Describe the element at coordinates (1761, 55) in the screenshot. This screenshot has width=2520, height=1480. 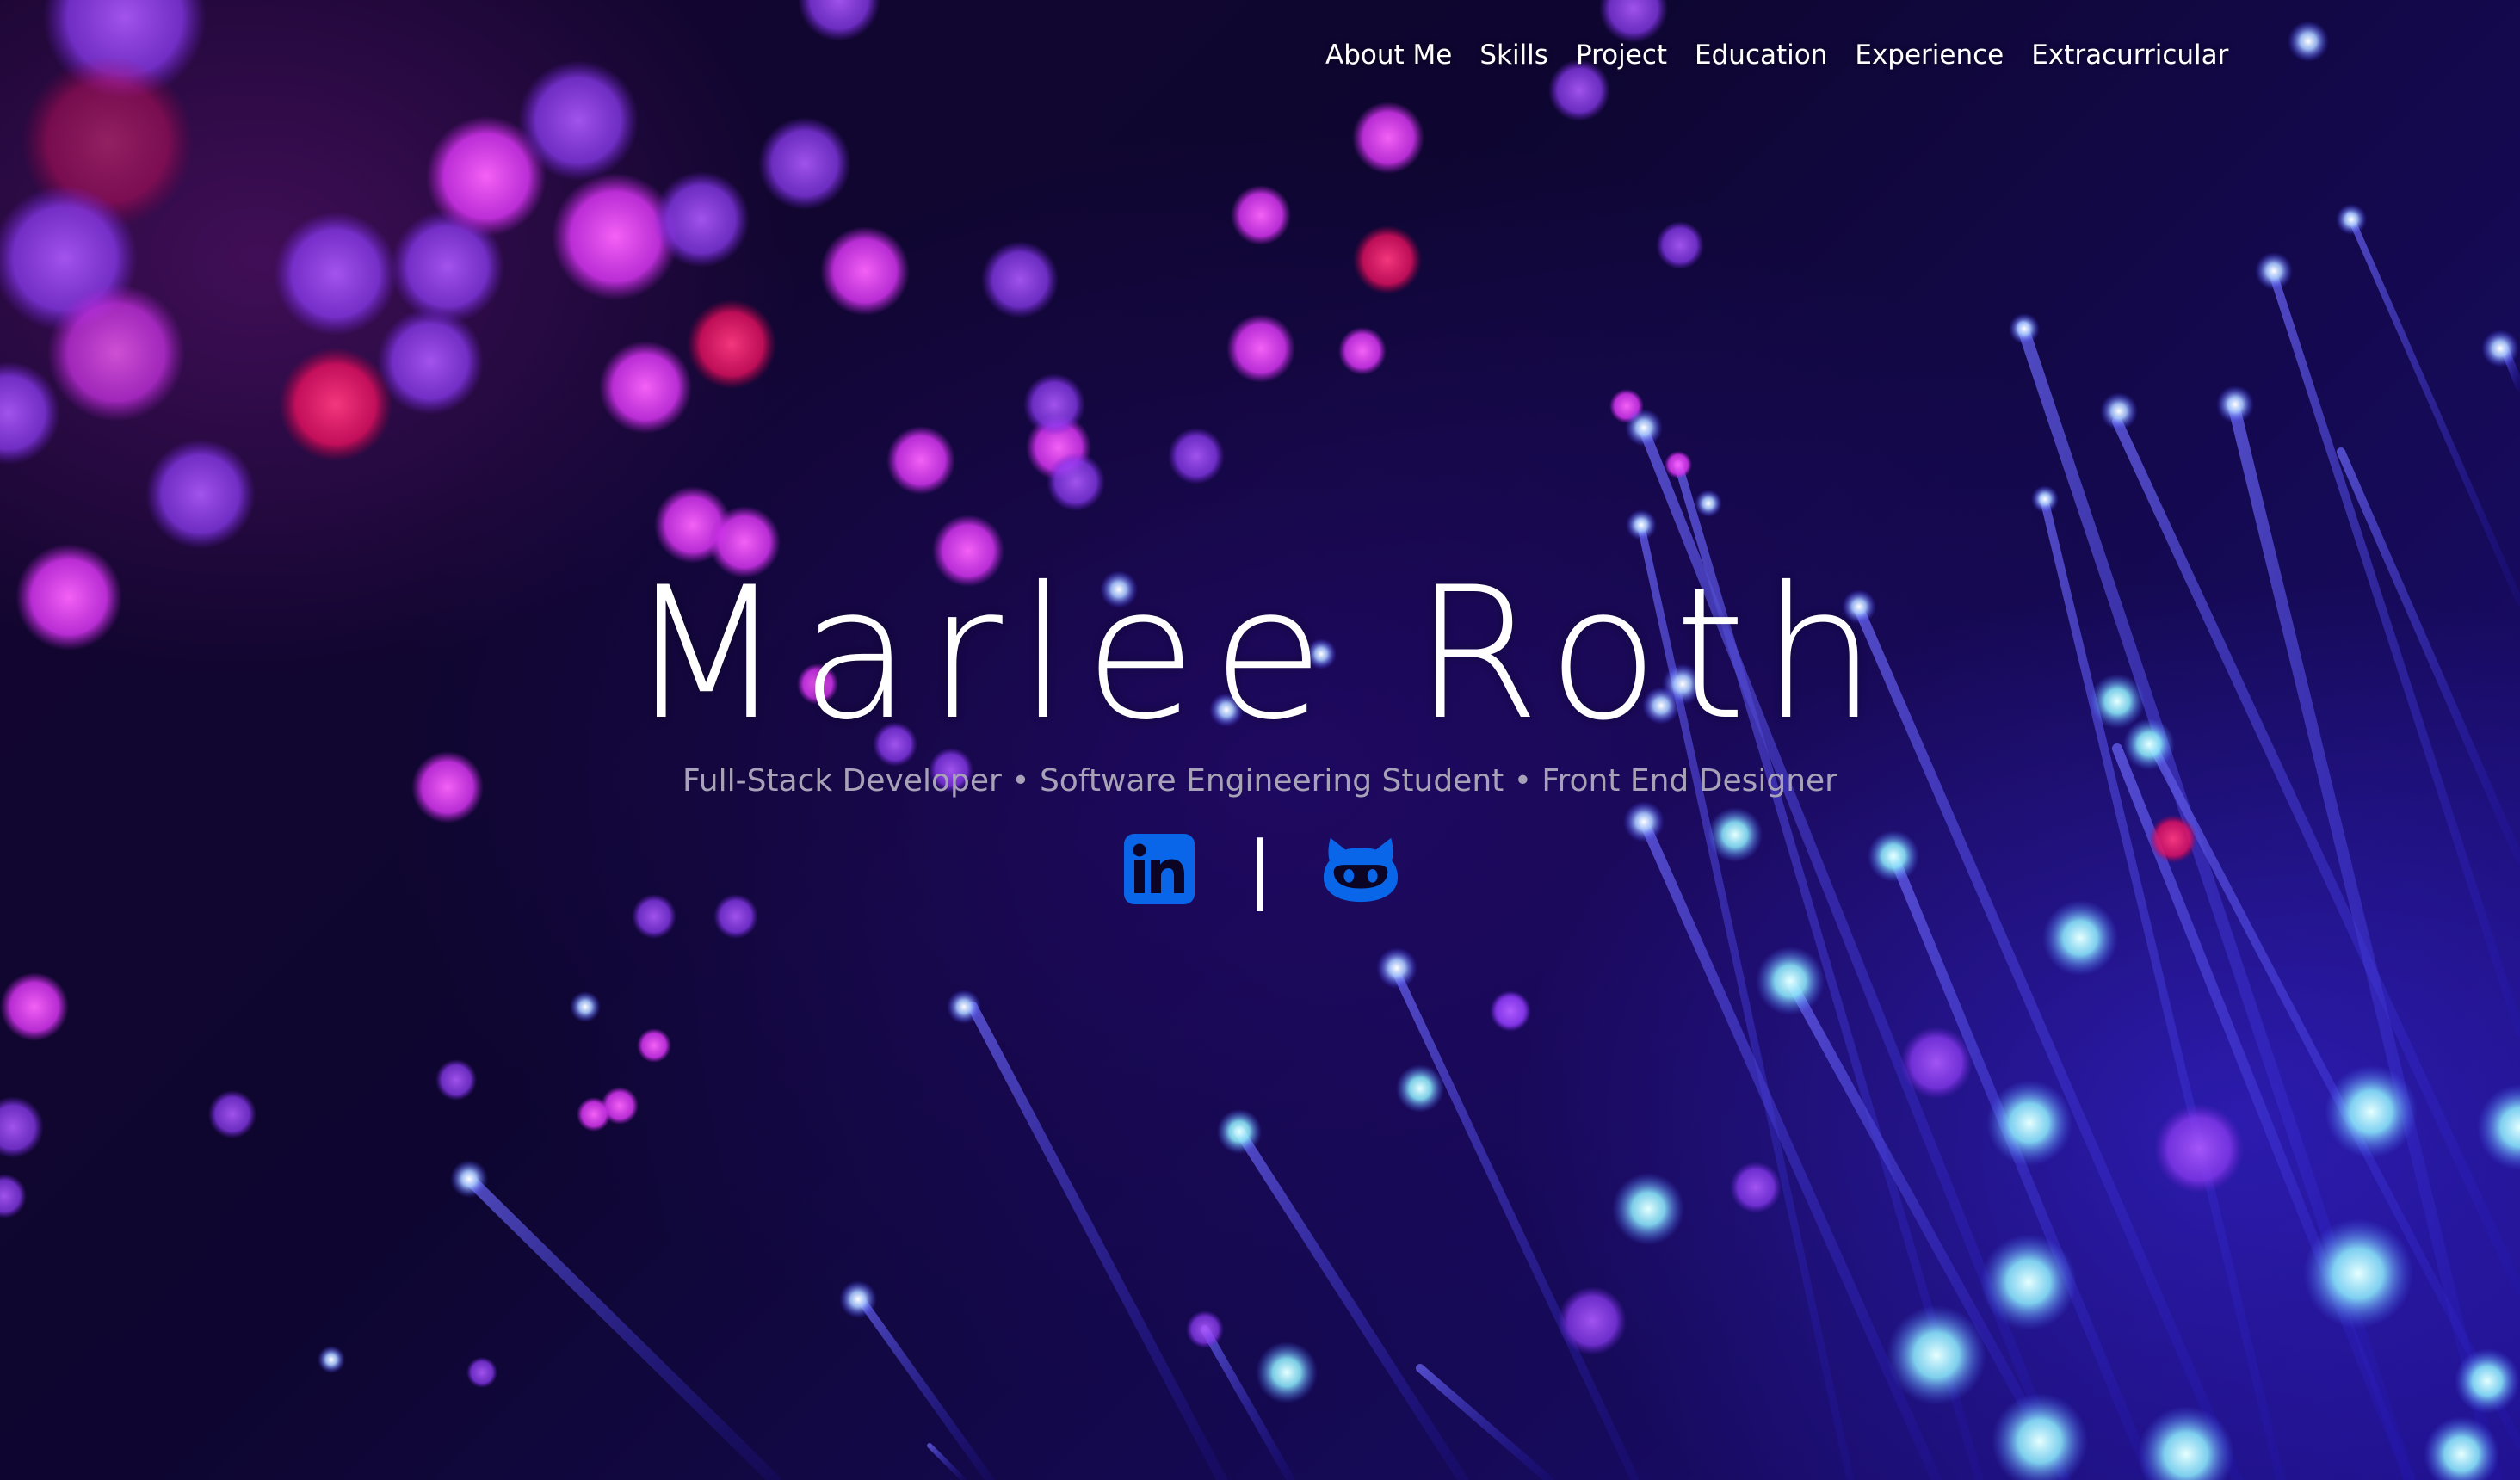
I see `nav-item-education: Education` at that location.